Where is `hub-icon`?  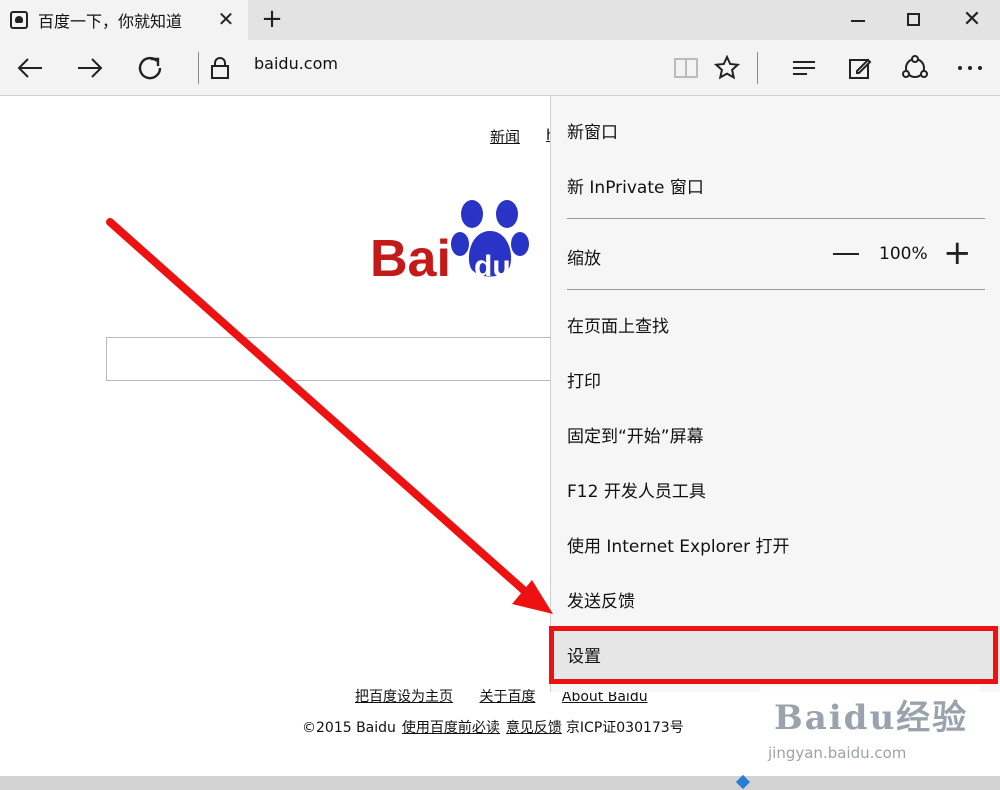 hub-icon is located at coordinates (804, 68).